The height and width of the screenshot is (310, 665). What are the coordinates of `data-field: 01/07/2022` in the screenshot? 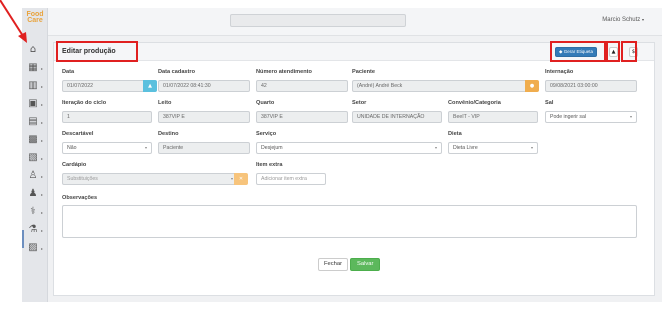 It's located at (103, 86).